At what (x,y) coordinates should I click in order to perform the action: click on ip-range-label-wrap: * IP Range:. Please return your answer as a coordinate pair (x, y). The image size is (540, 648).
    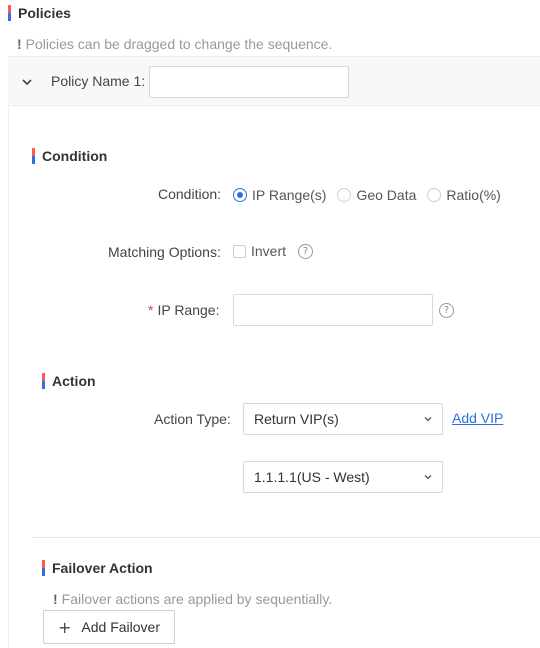
    Looking at the image, I should click on (183, 310).